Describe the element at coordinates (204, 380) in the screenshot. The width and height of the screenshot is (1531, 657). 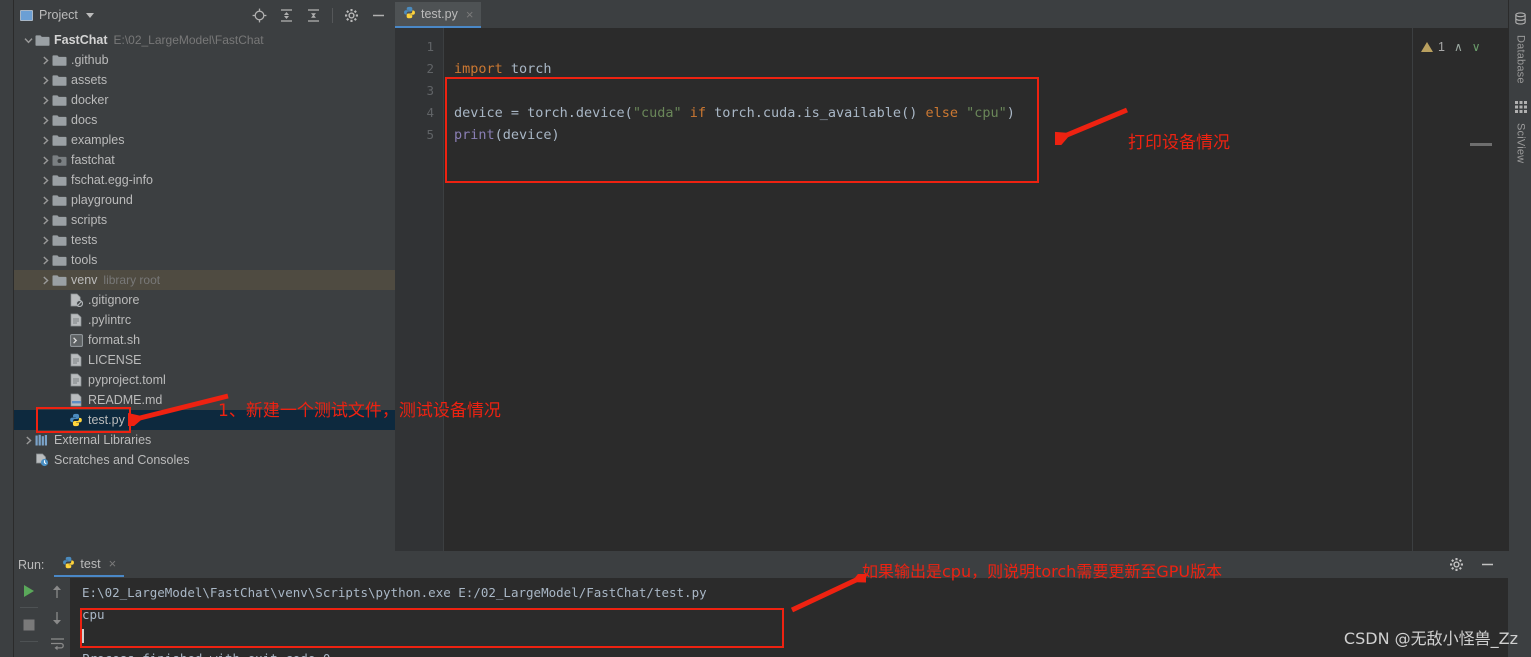
I see `tree-row: pyproject.toml` at that location.